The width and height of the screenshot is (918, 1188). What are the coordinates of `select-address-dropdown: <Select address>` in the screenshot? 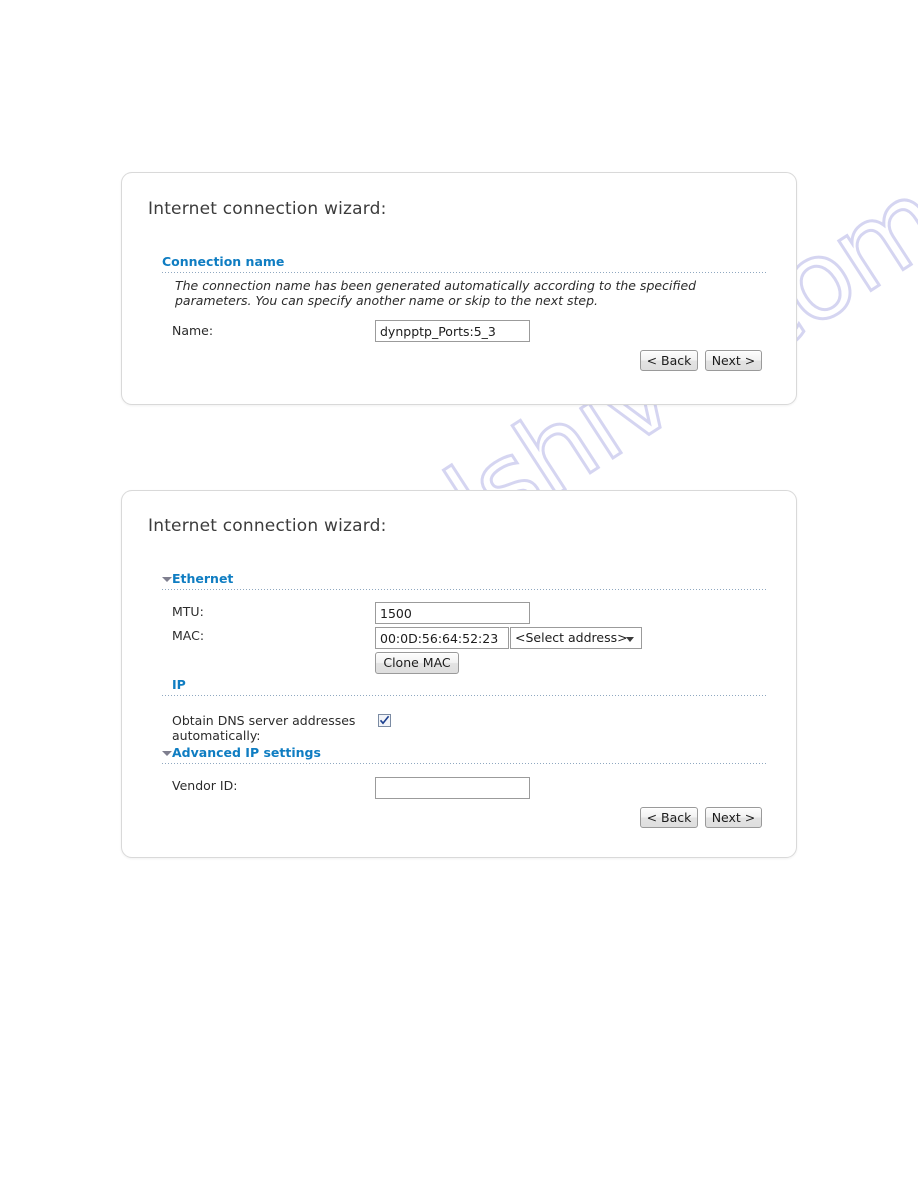 It's located at (576, 638).